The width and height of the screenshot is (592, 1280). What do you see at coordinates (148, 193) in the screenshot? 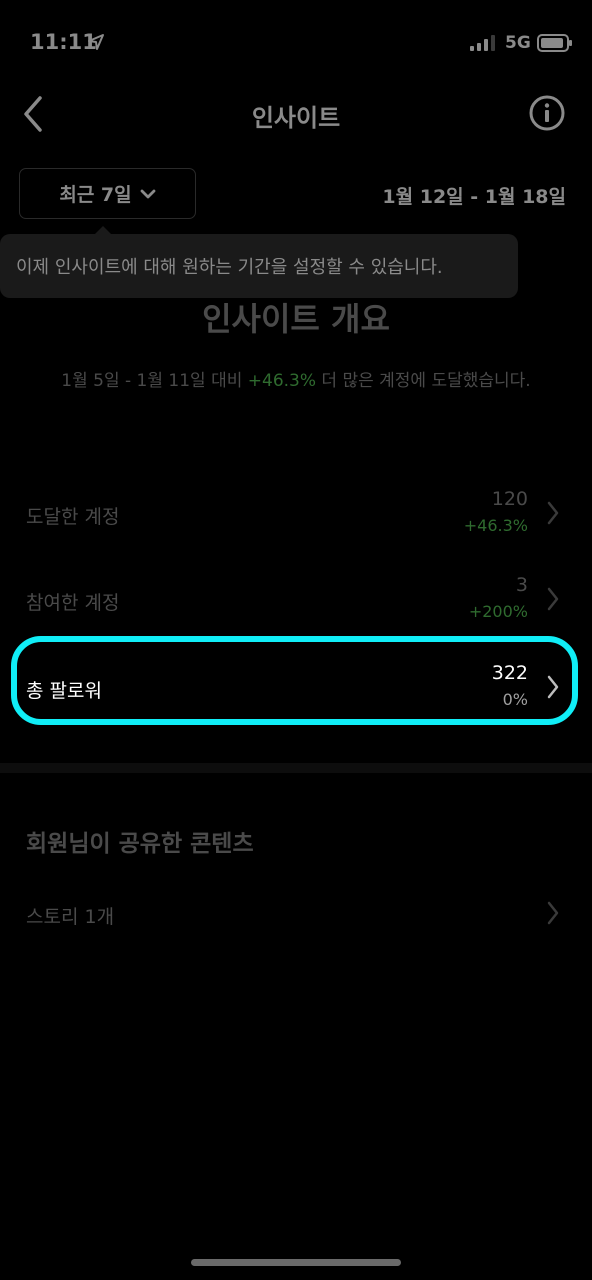
I see `chevron-down-icon` at bounding box center [148, 193].